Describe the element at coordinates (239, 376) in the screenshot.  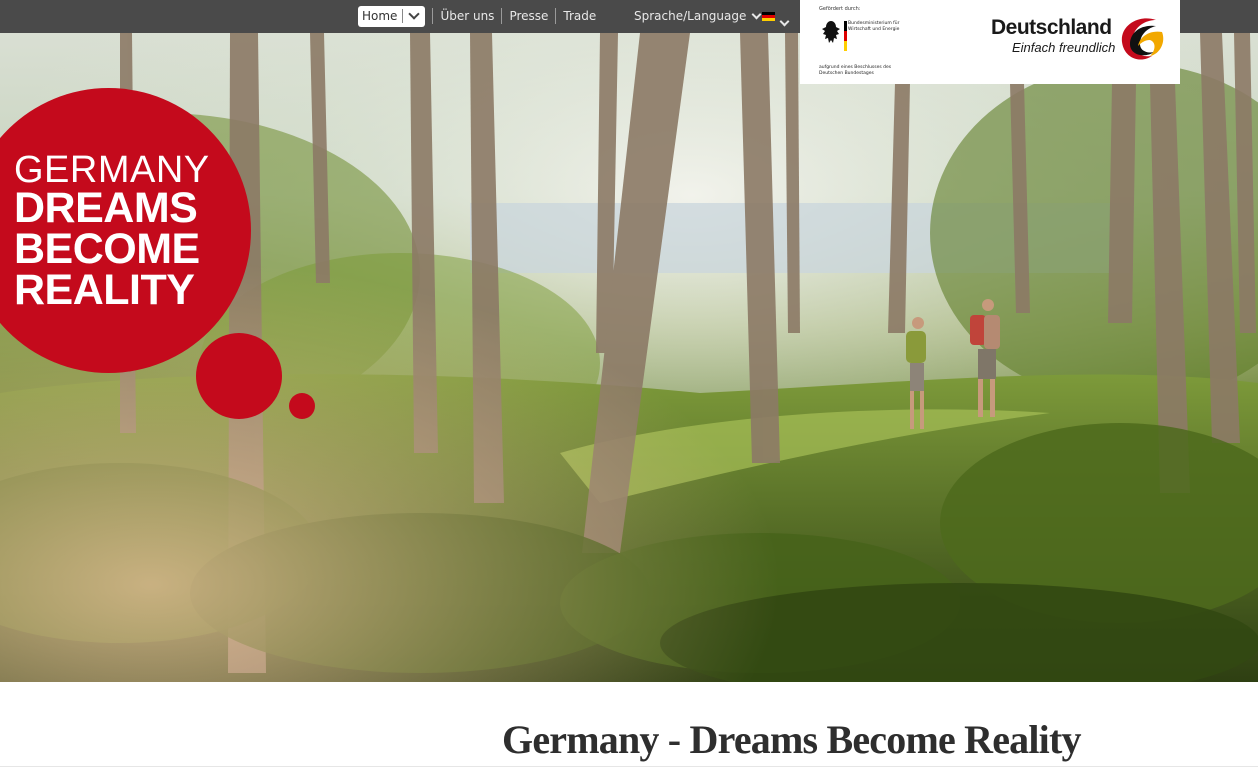
I see `decorative-circle-medium` at that location.